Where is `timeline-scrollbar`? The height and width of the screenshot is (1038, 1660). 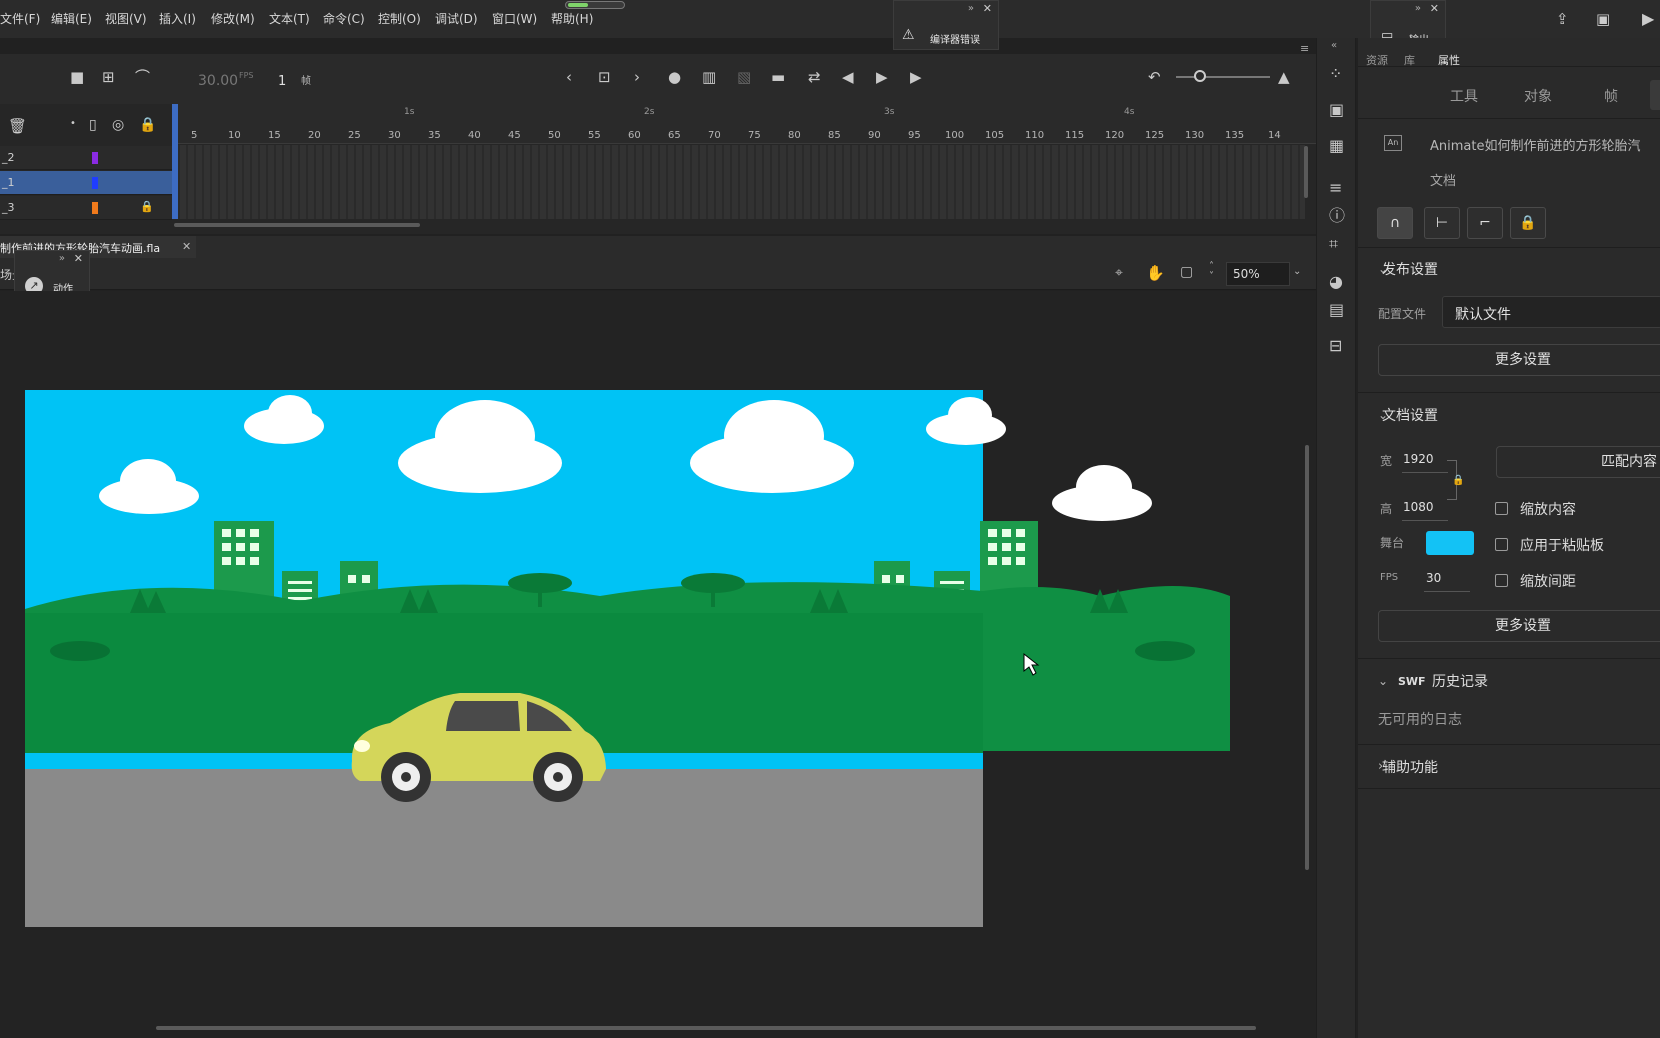
timeline-scrollbar is located at coordinates (297, 225).